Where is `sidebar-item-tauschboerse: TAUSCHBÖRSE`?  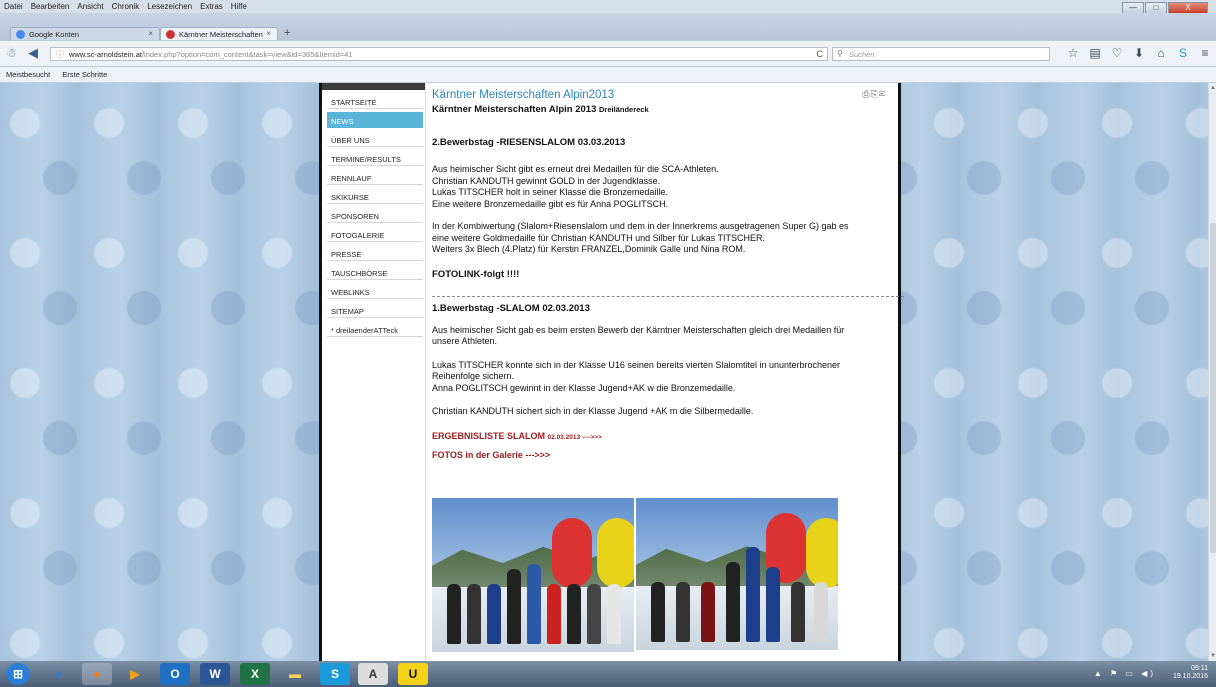 sidebar-item-tauschboerse: TAUSCHBÖRSE is located at coordinates (375, 272).